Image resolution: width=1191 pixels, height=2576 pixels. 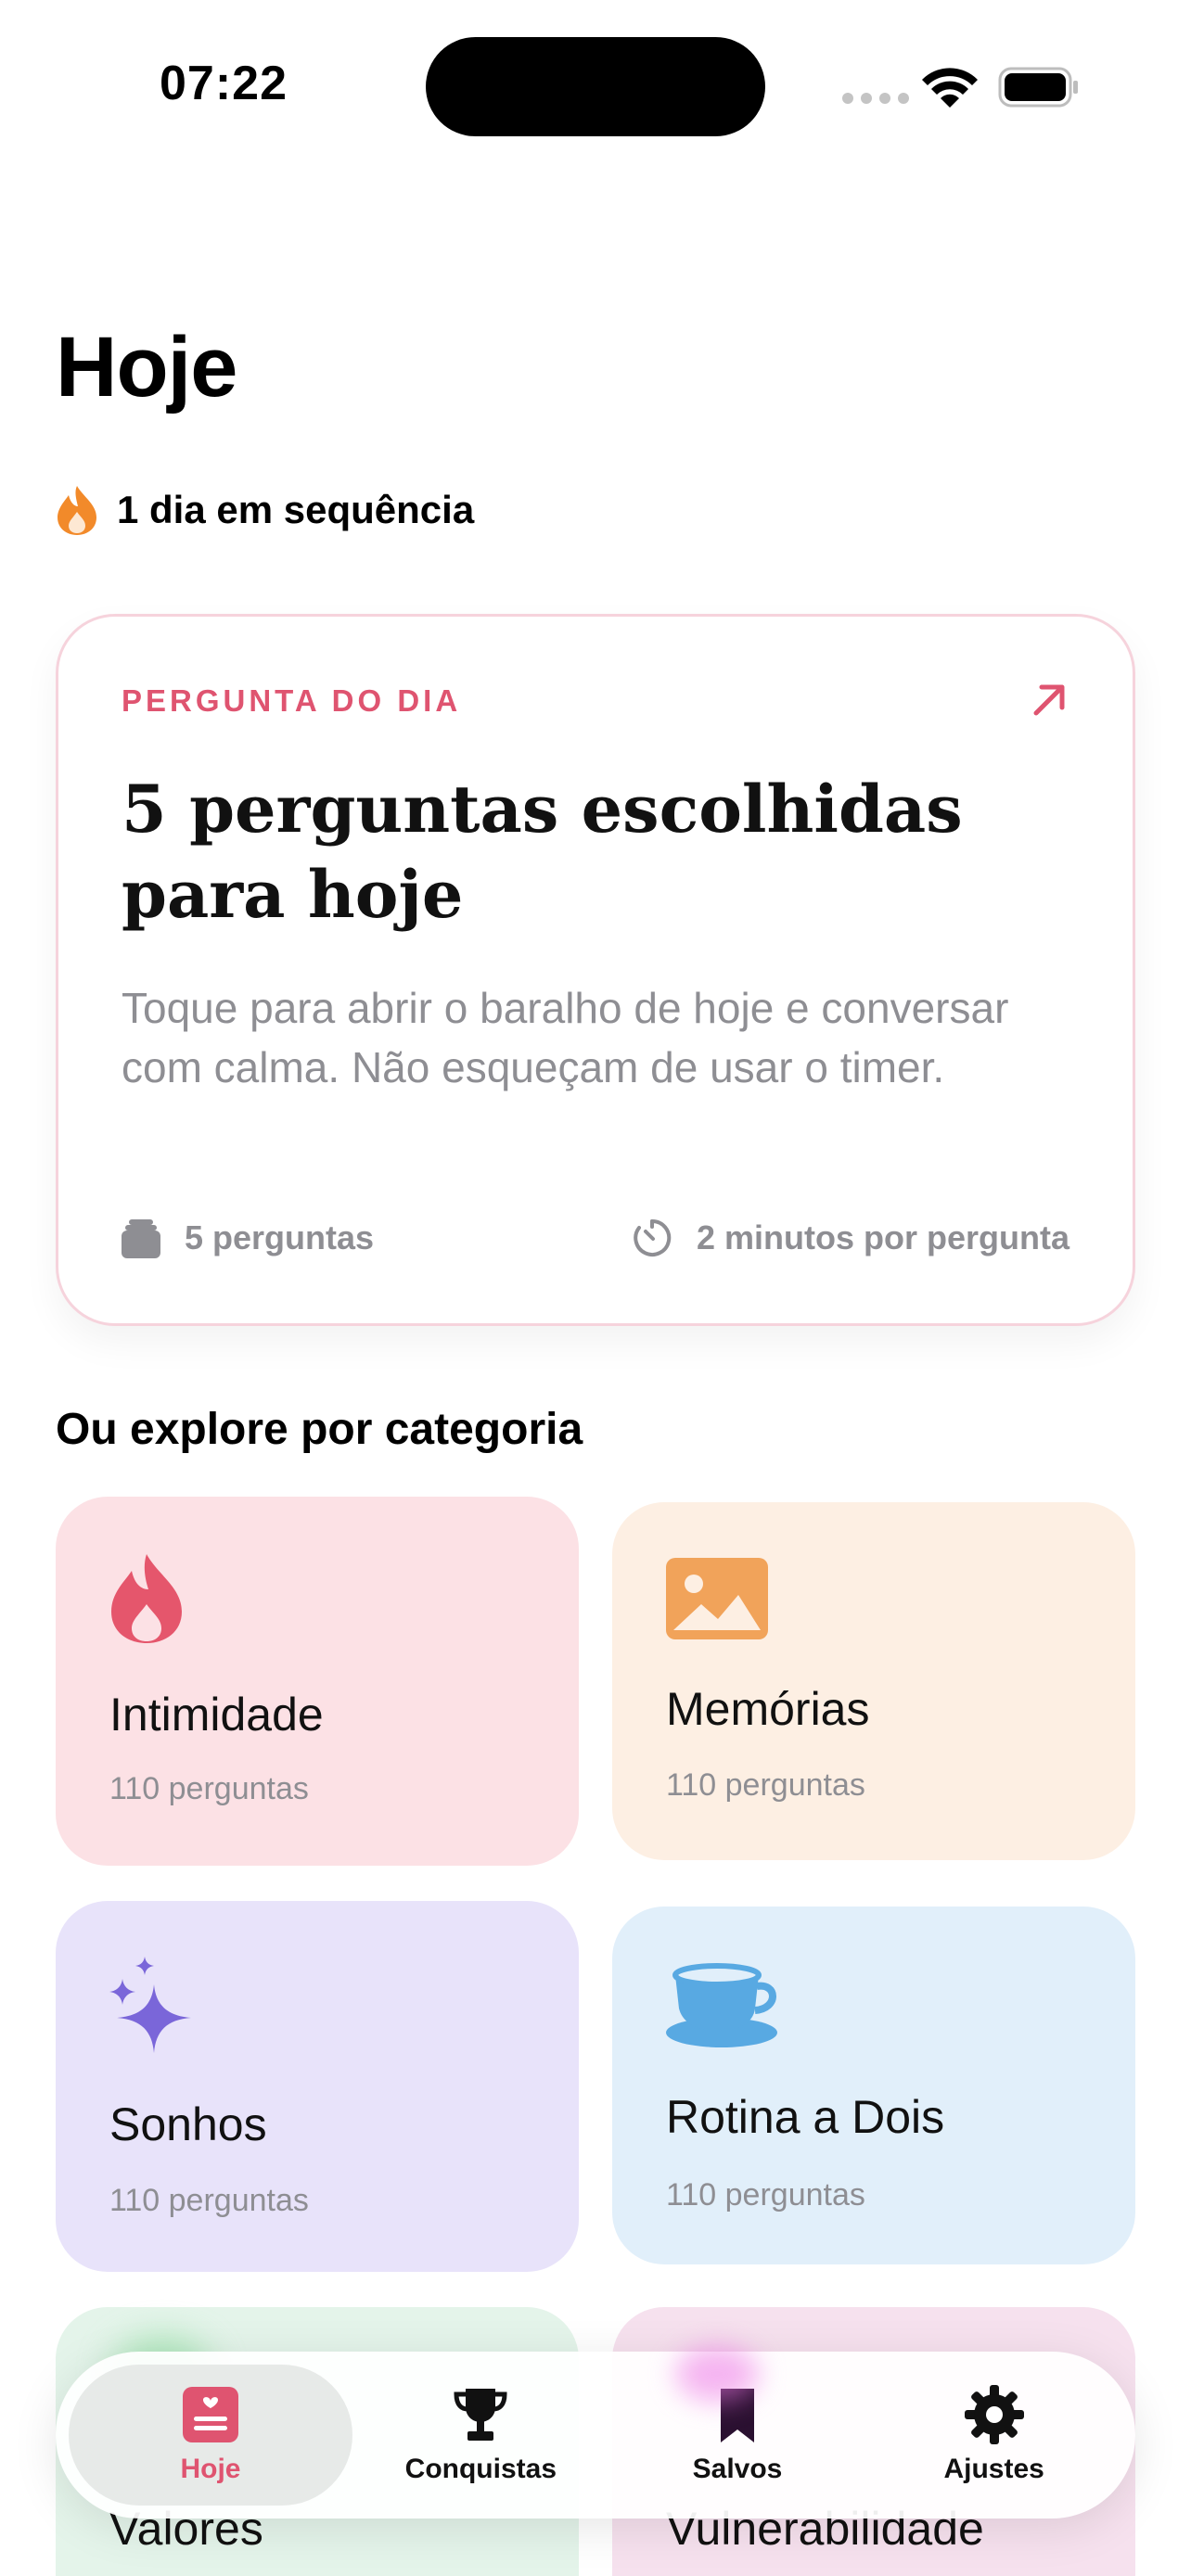 What do you see at coordinates (653, 1237) in the screenshot?
I see `timer-icon` at bounding box center [653, 1237].